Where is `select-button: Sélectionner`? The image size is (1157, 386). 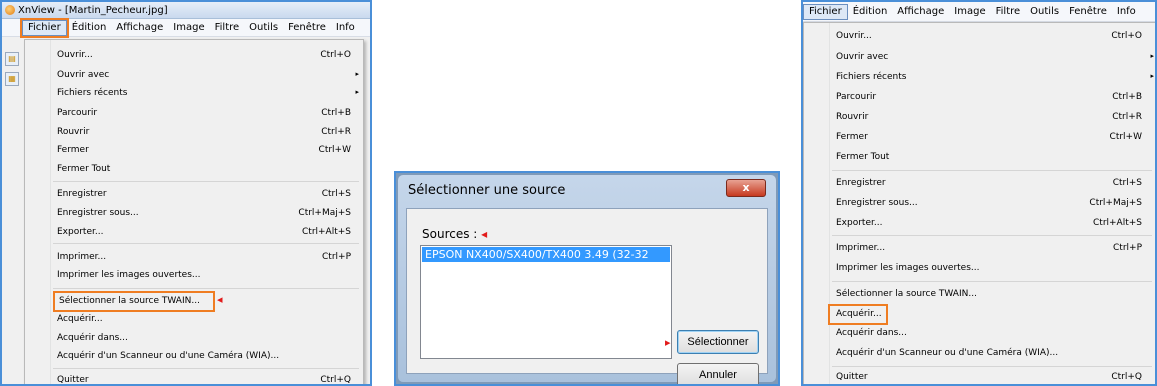
select-button: Sélectionner is located at coordinates (718, 342).